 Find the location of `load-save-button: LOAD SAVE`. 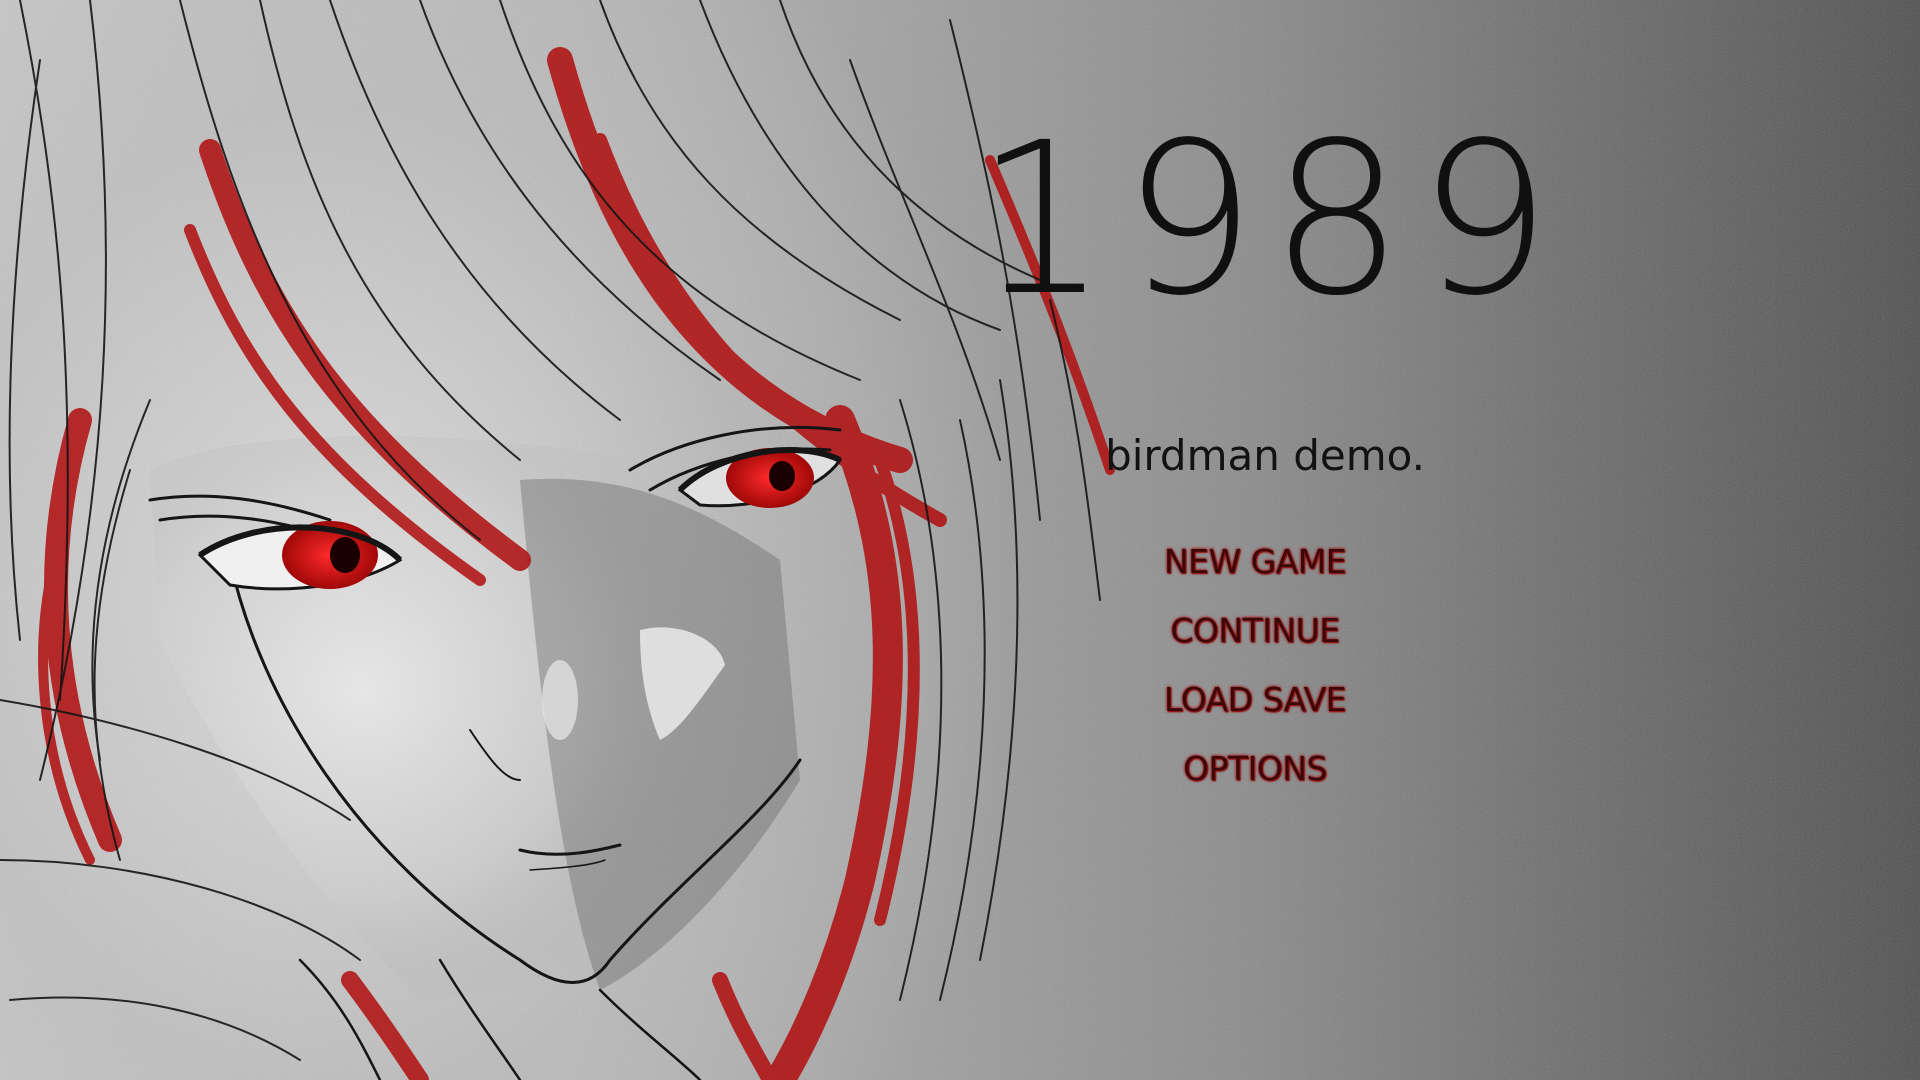

load-save-button: LOAD SAVE is located at coordinates (1255, 708).